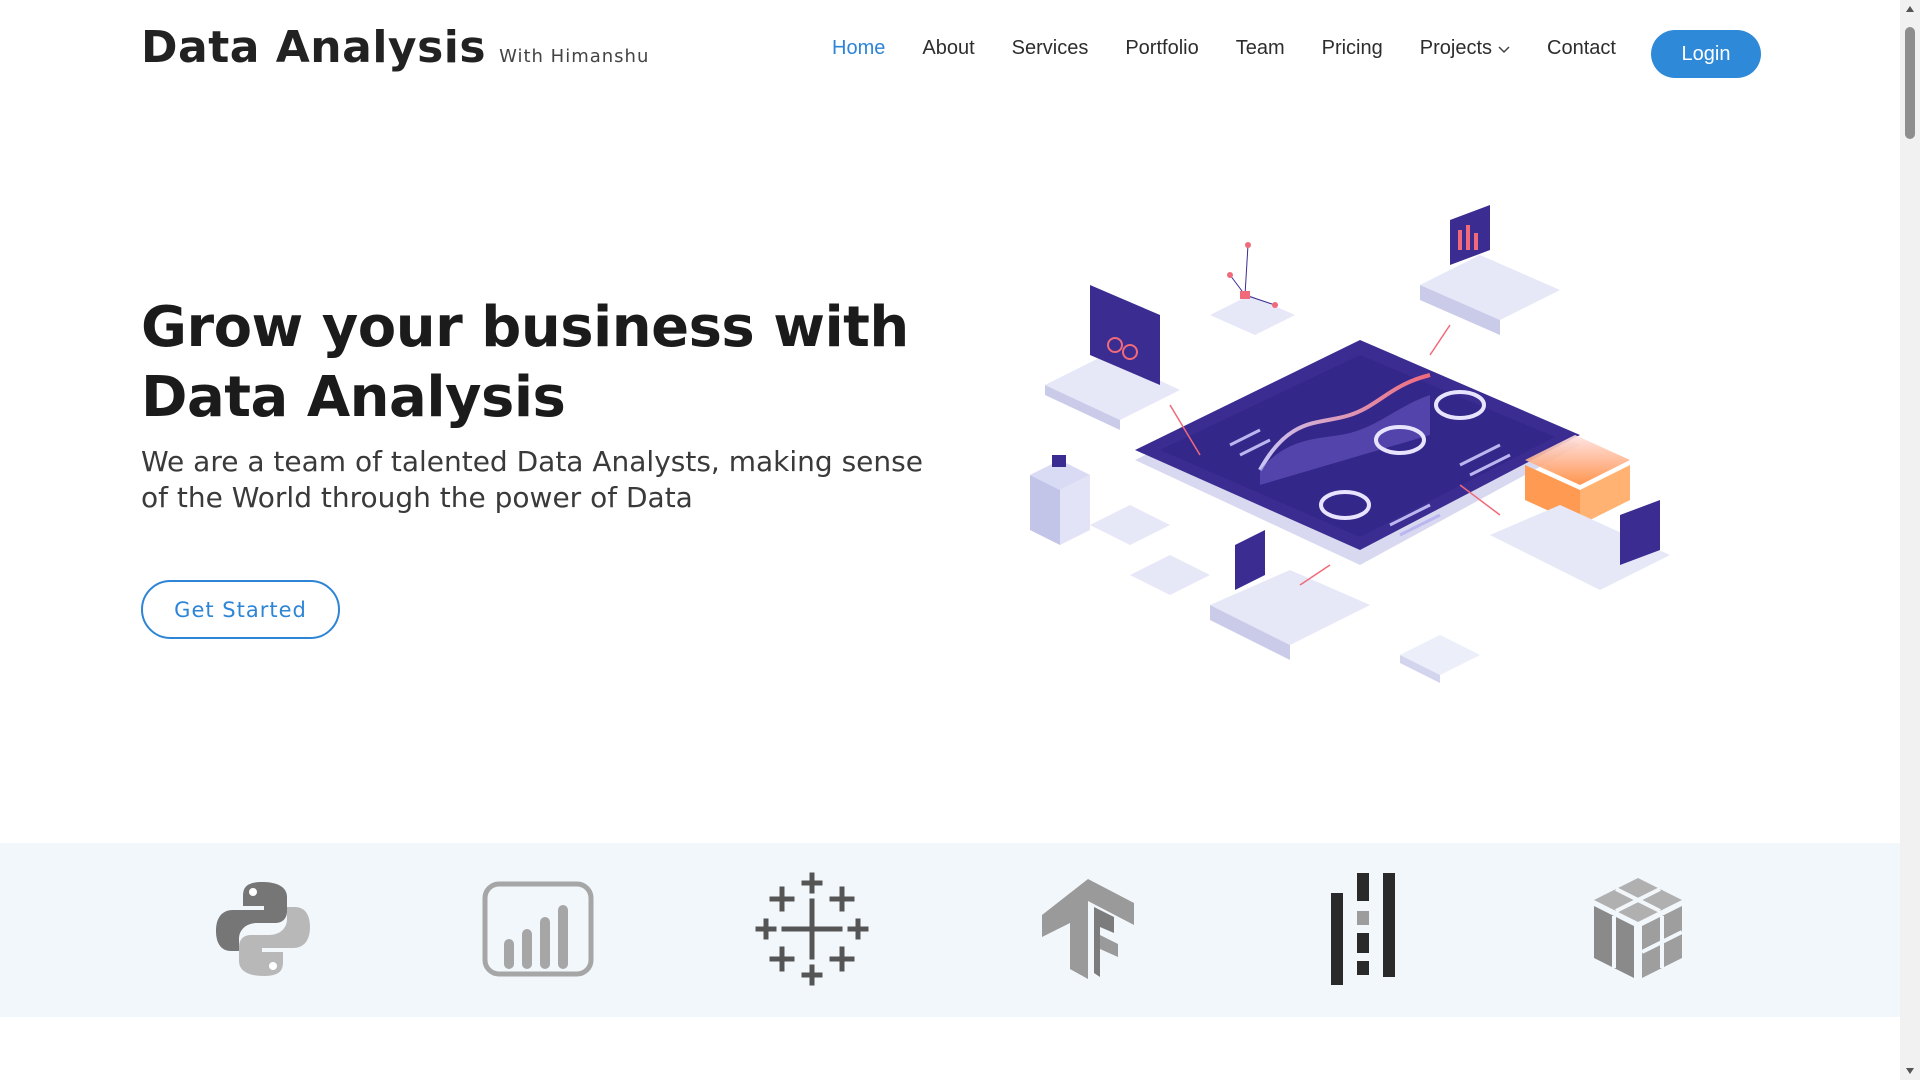  What do you see at coordinates (1161, 48) in the screenshot?
I see `nav-portfolio: Portfolio` at bounding box center [1161, 48].